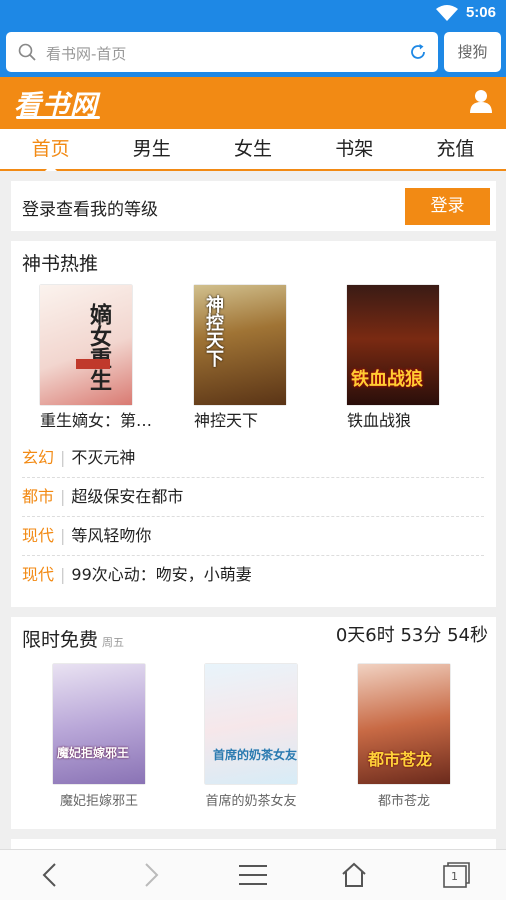 The width and height of the screenshot is (506, 900). What do you see at coordinates (259, 419) in the screenshot?
I see `book-title: 神控天下` at bounding box center [259, 419].